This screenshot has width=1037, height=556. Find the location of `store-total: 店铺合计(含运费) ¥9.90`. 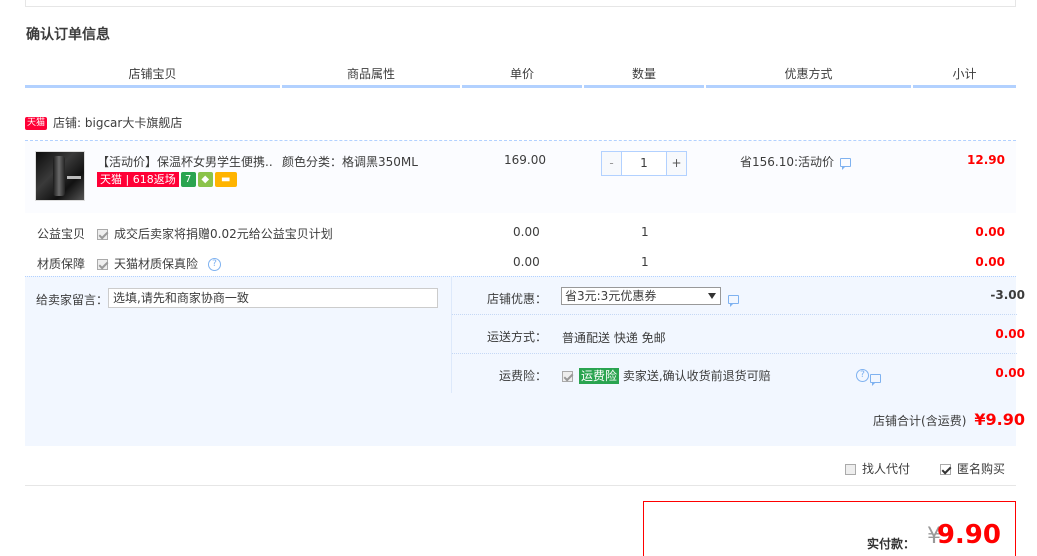

store-total: 店铺合计(含运费) ¥9.90 is located at coordinates (949, 419).